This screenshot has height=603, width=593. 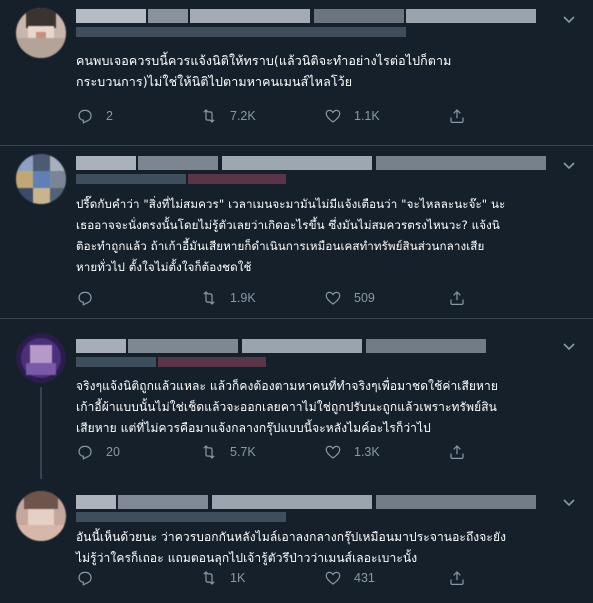 I want to click on tweet-actions: 1.9K 509, so click(x=326, y=298).